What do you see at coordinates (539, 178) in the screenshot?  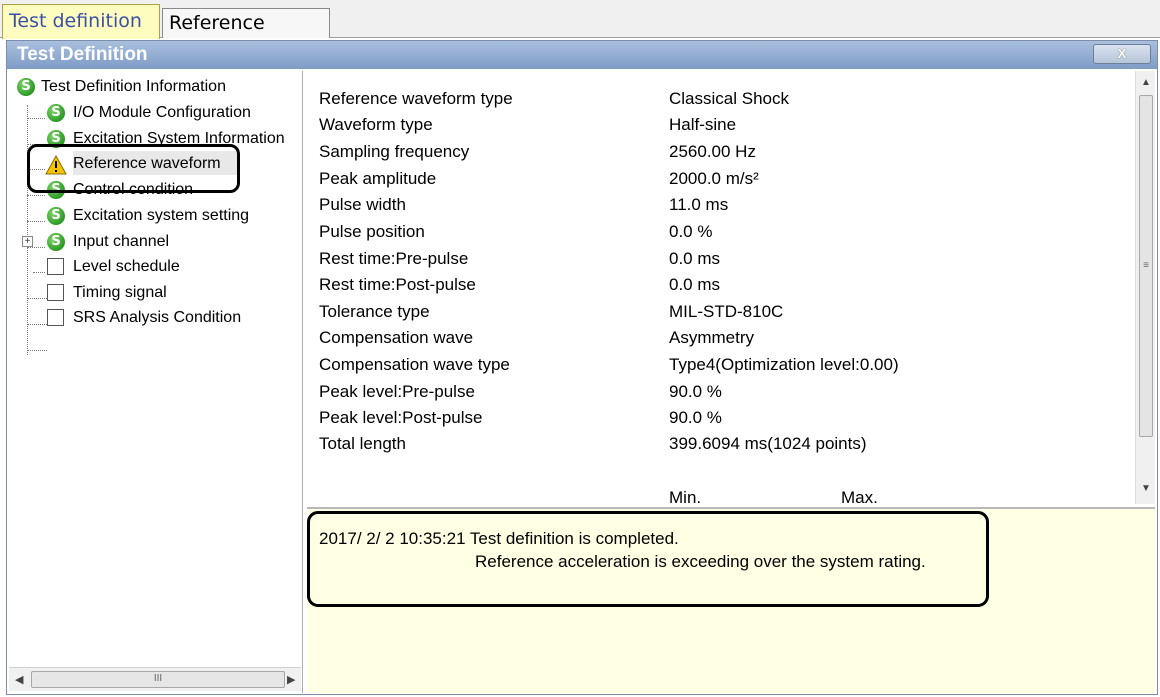 I see `property-row: Peak amplitude 2000.0 m/s²` at bounding box center [539, 178].